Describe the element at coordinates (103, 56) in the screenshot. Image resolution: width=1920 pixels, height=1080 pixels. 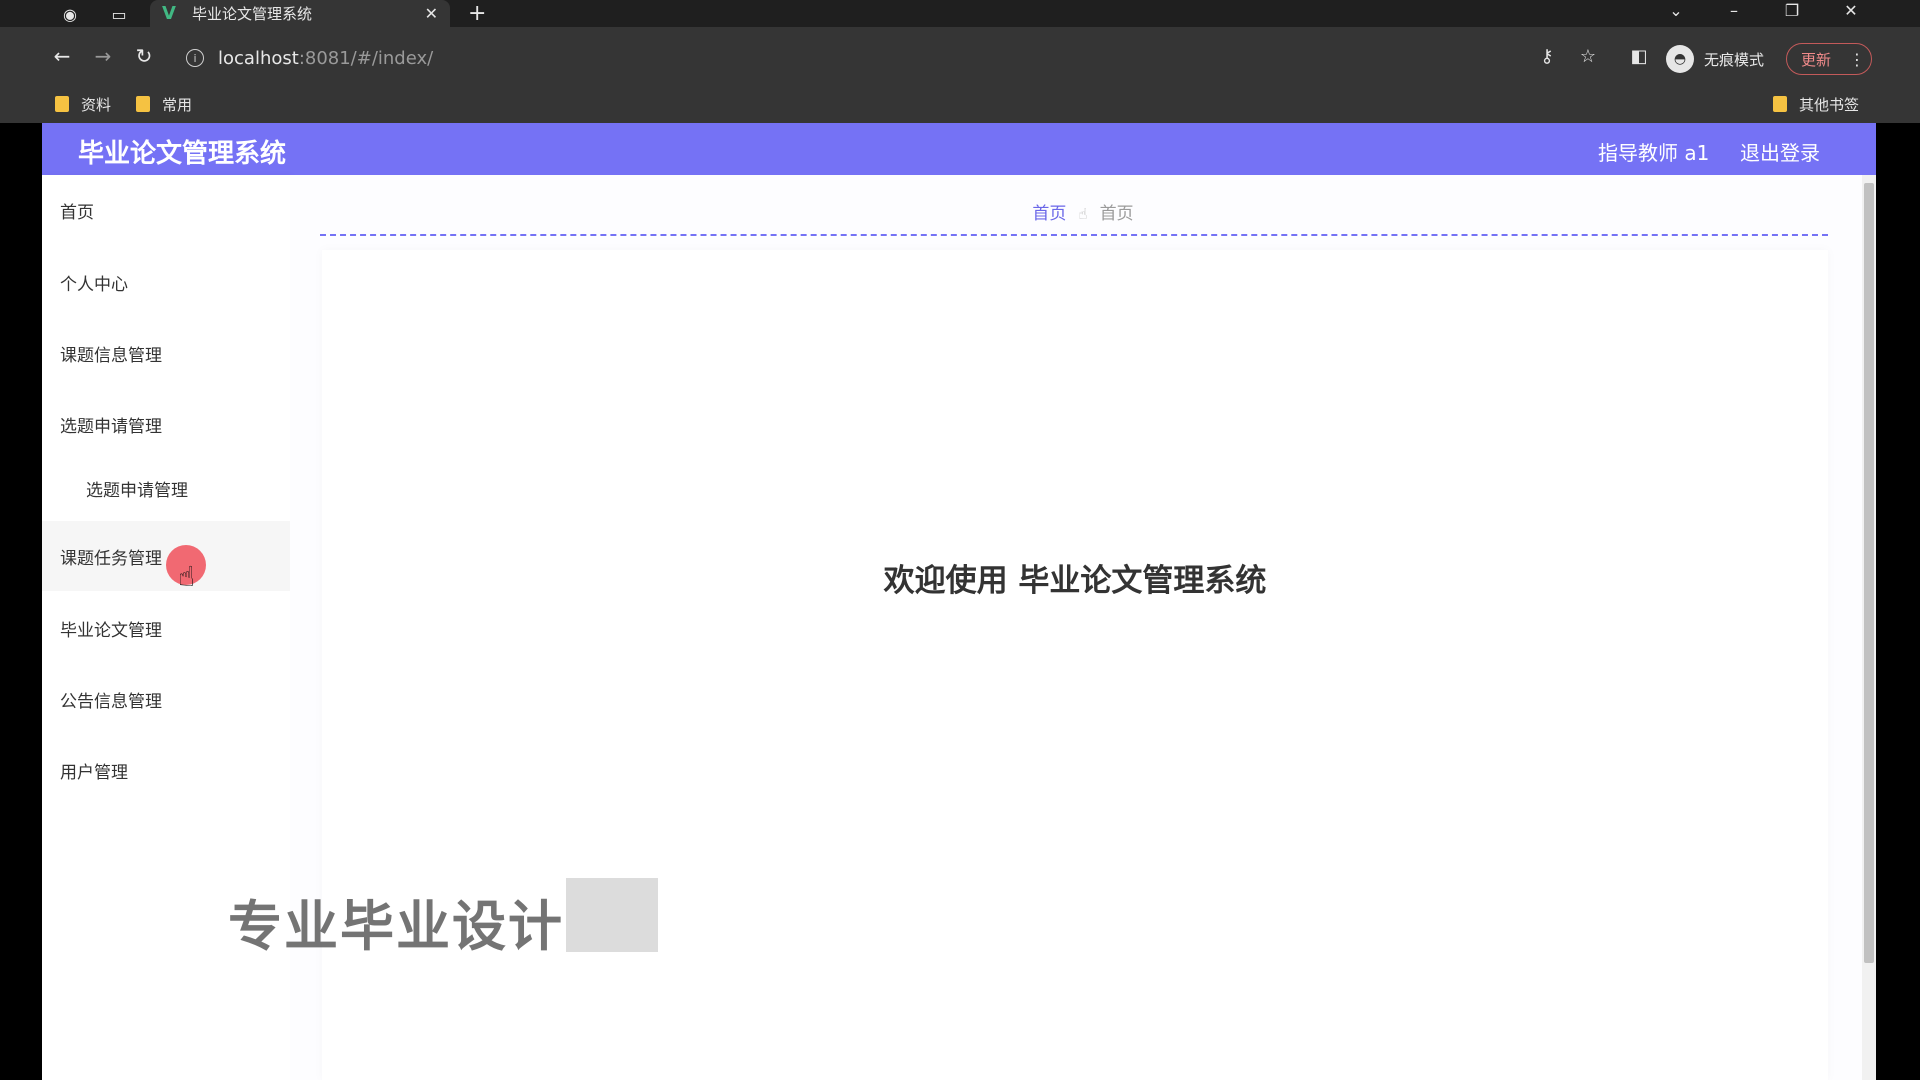
I see `forward-icon: →` at that location.